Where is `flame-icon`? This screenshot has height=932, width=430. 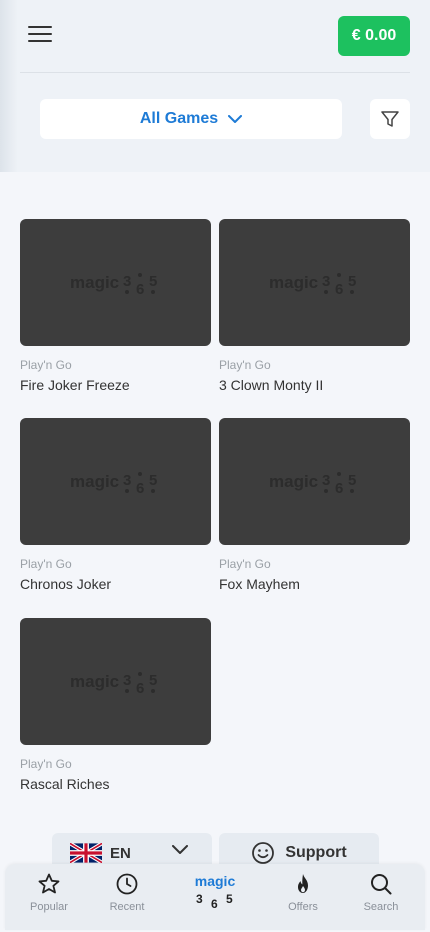 flame-icon is located at coordinates (303, 883).